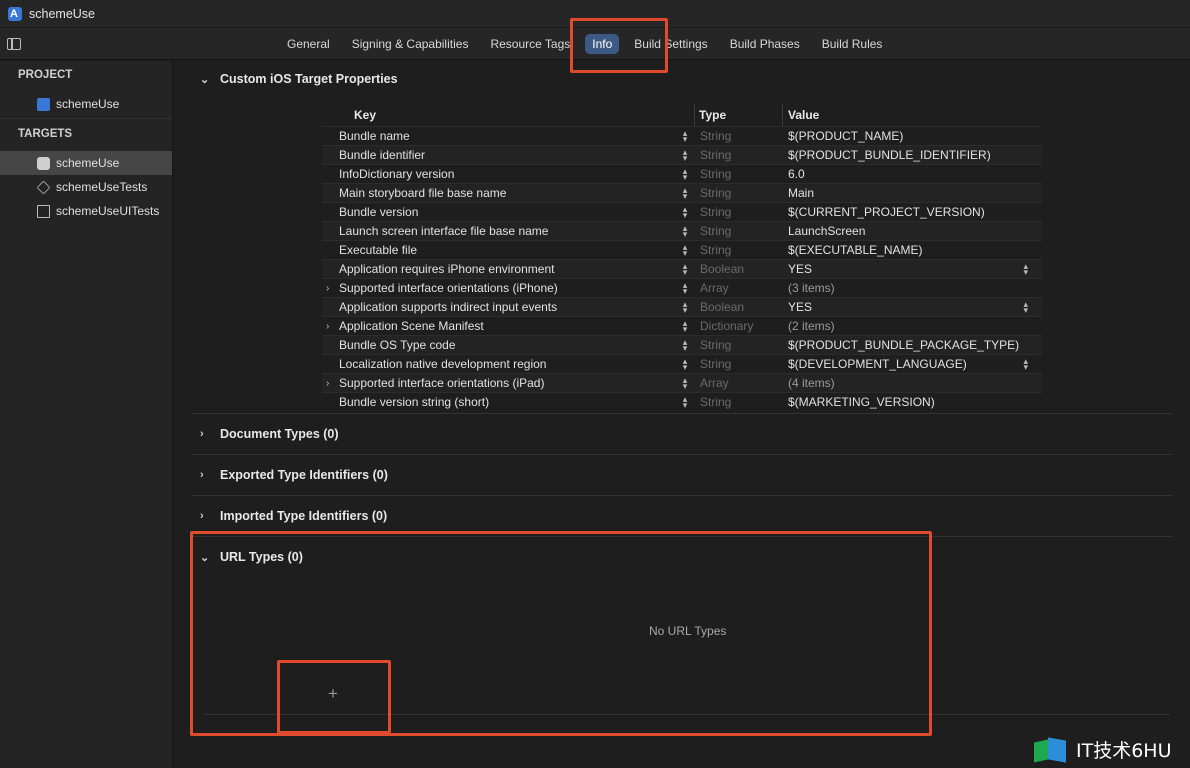 The height and width of the screenshot is (768, 1190). I want to click on tab-signing-capabilities: Signing & Capabilities, so click(410, 44).